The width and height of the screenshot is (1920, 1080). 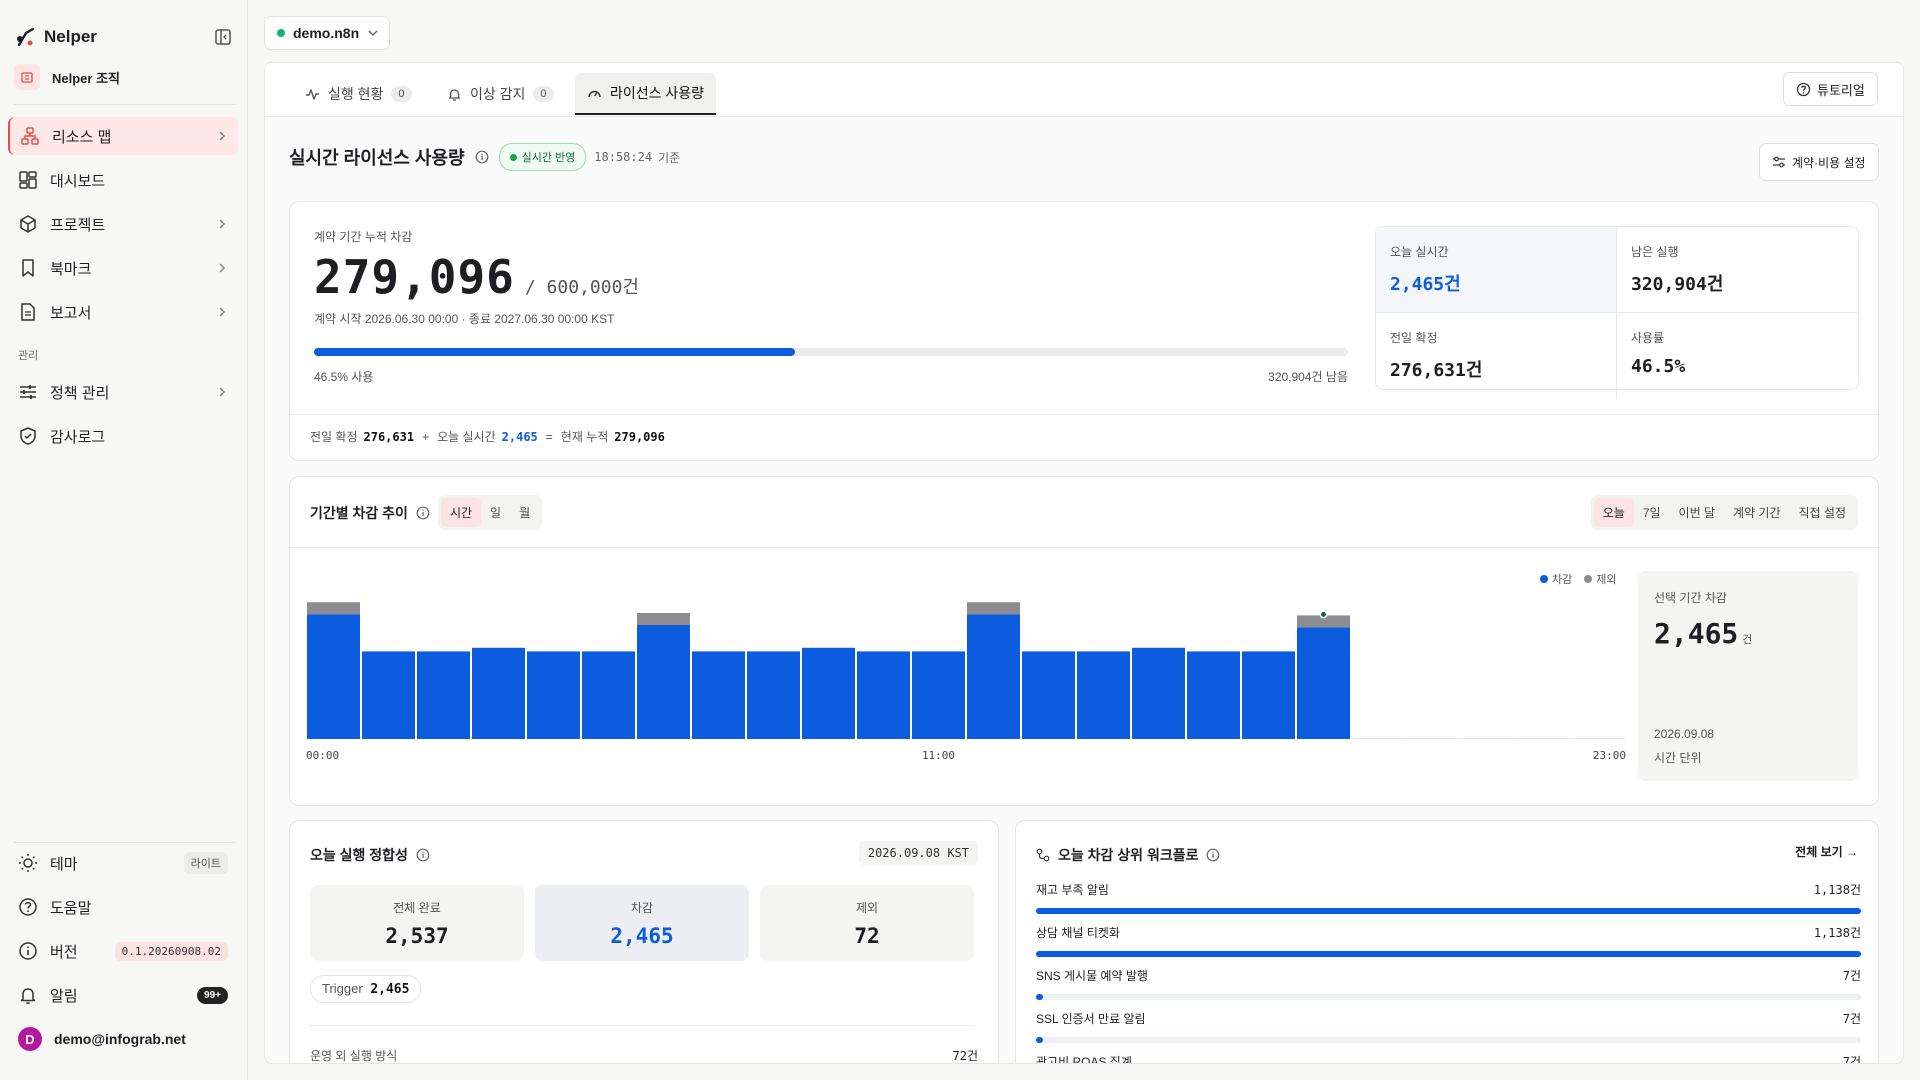 I want to click on org-name: Nelper 조직, so click(x=86, y=78).